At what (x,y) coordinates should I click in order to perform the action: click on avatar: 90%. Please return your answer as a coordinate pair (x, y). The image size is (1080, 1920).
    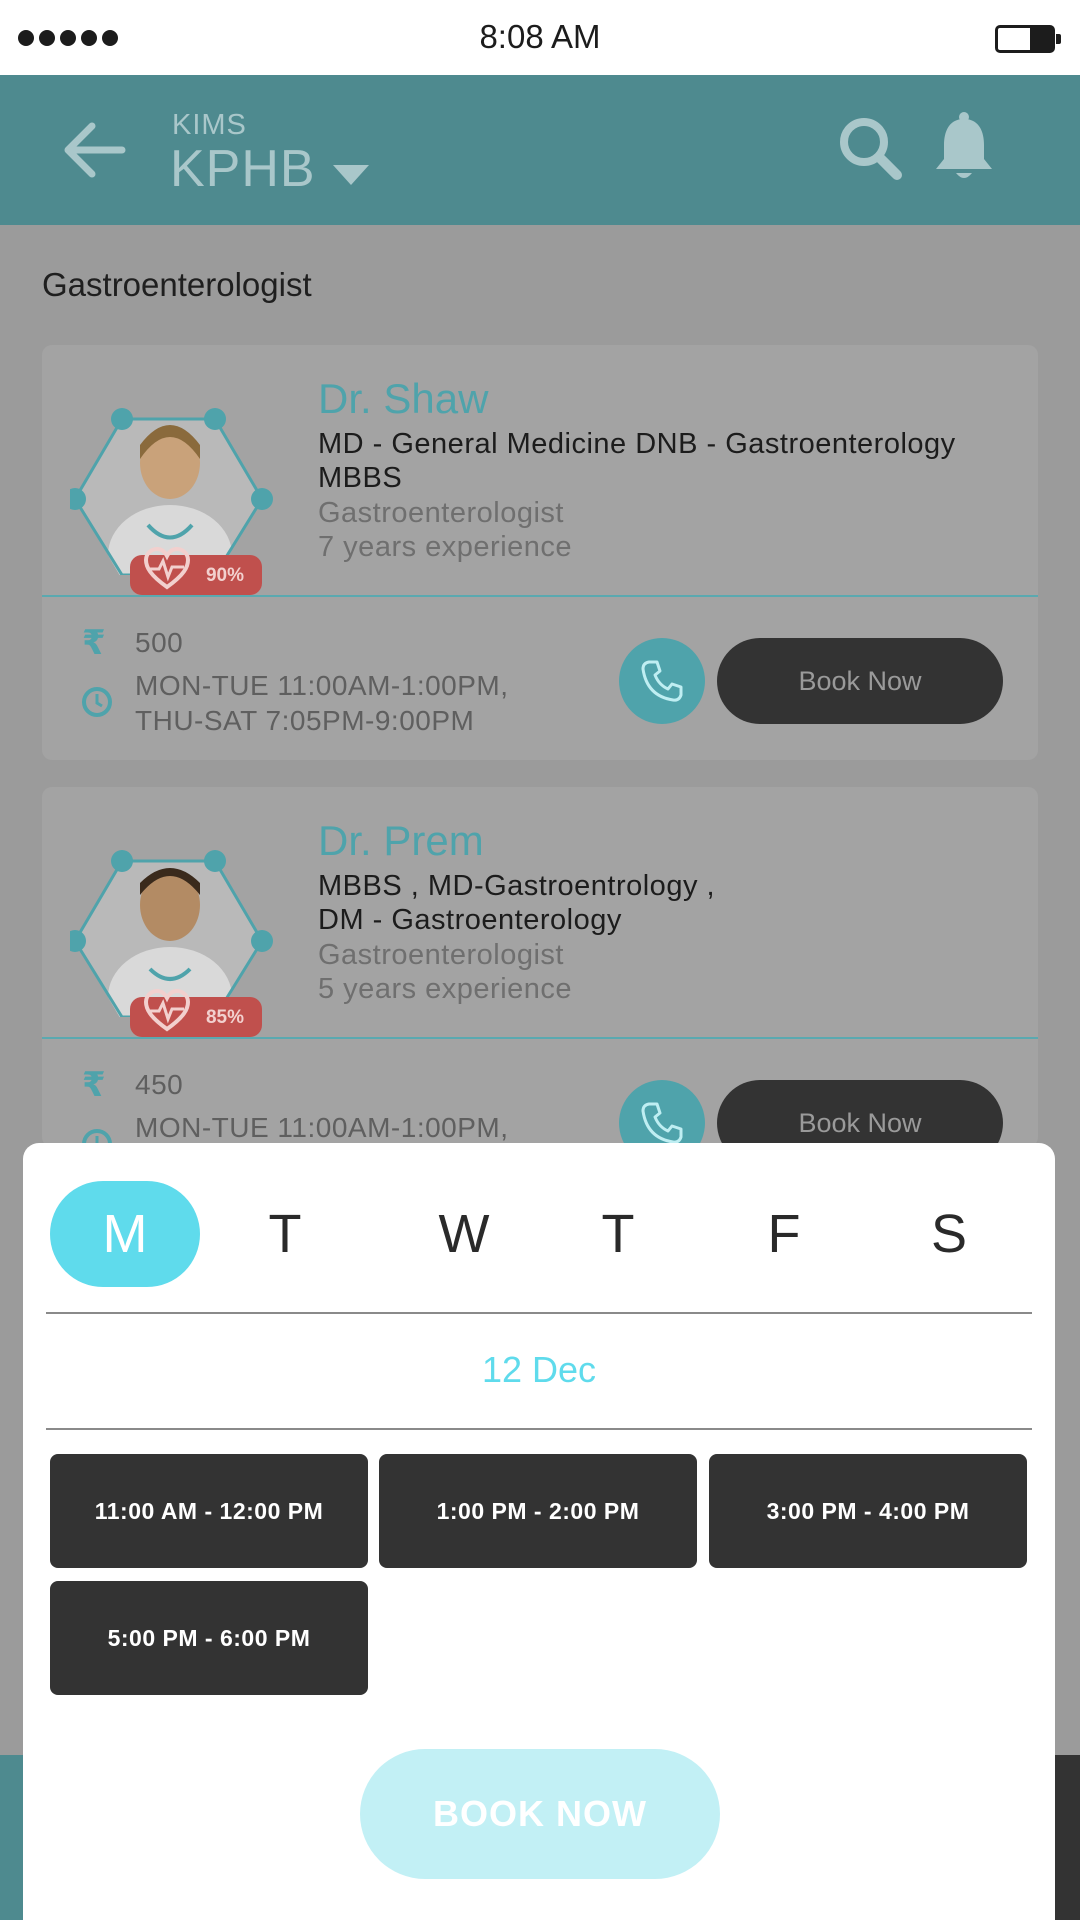
    Looking at the image, I should click on (175, 485).